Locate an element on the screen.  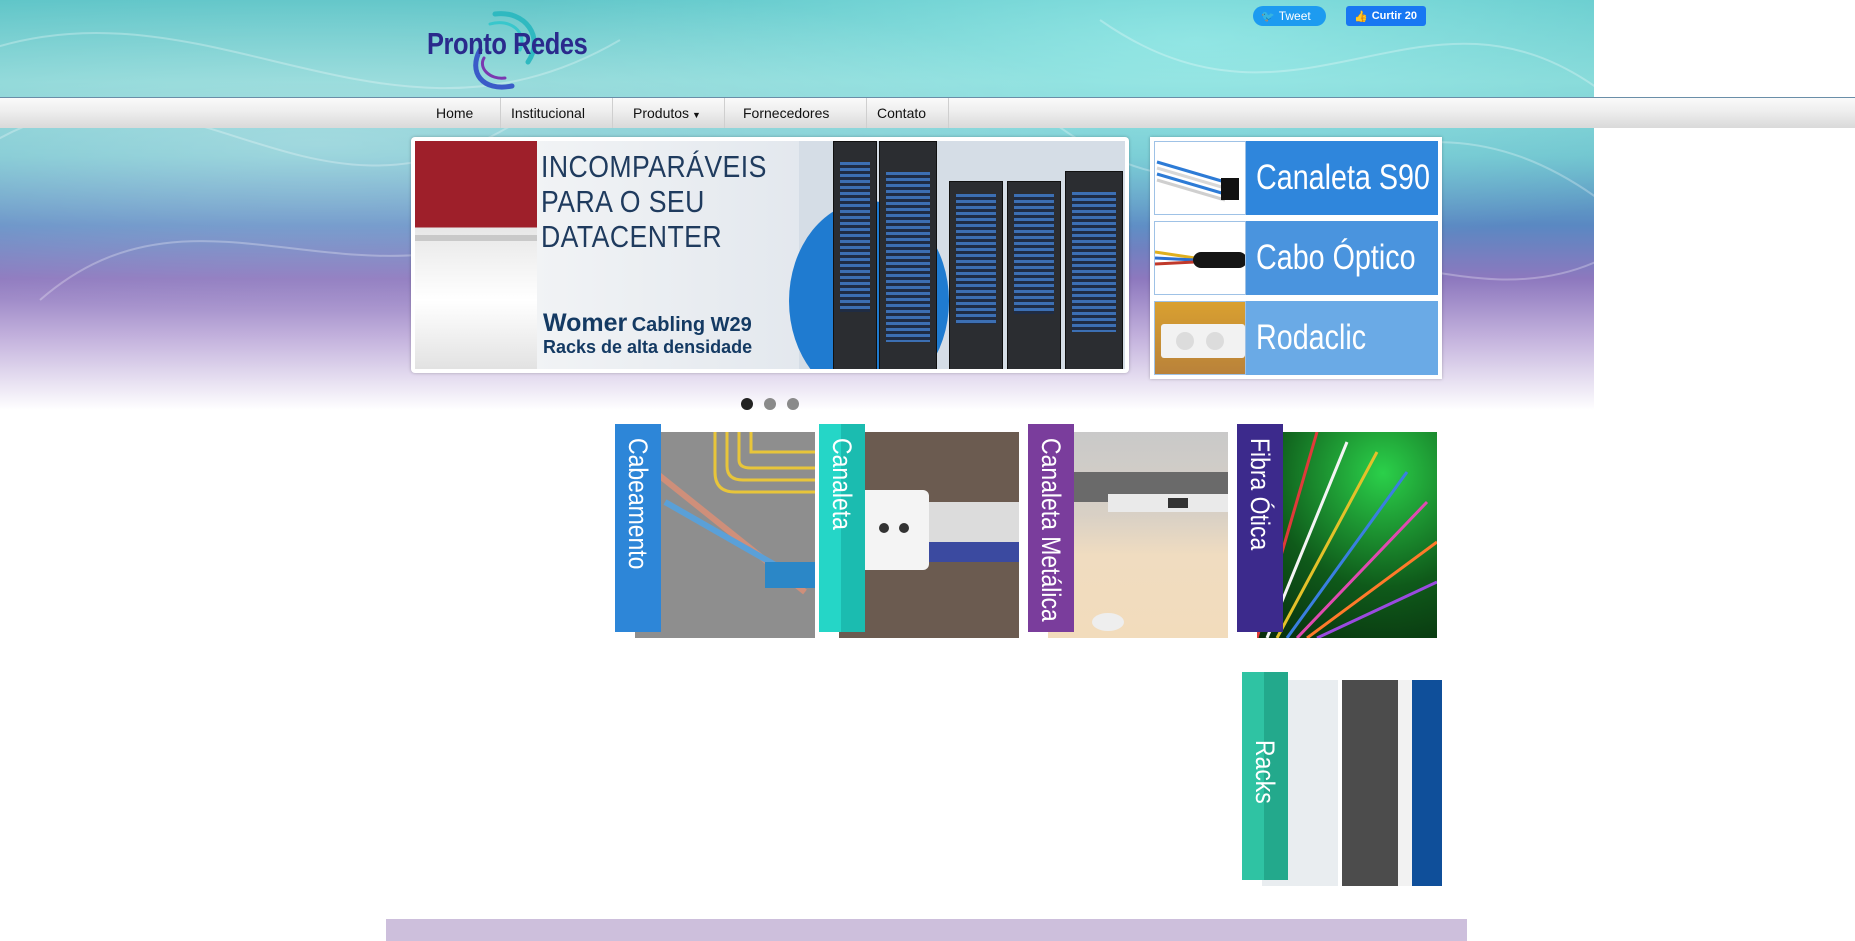
slide-product-photo is located at coordinates (476, 255).